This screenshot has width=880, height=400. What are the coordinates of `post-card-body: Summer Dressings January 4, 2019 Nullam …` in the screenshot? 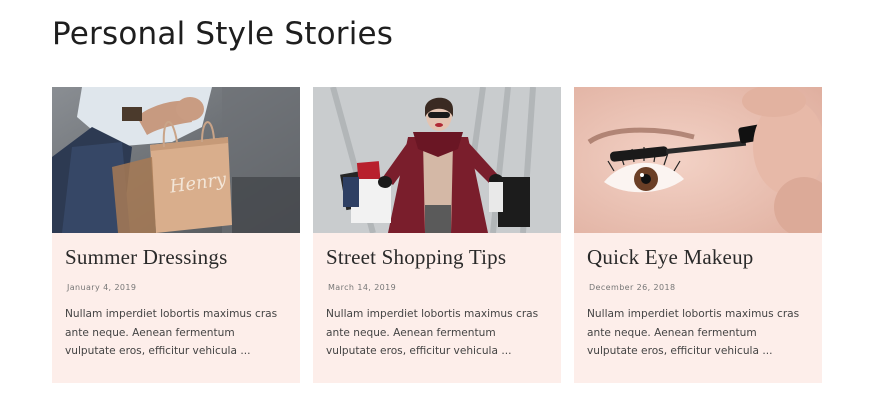 It's located at (176, 297).